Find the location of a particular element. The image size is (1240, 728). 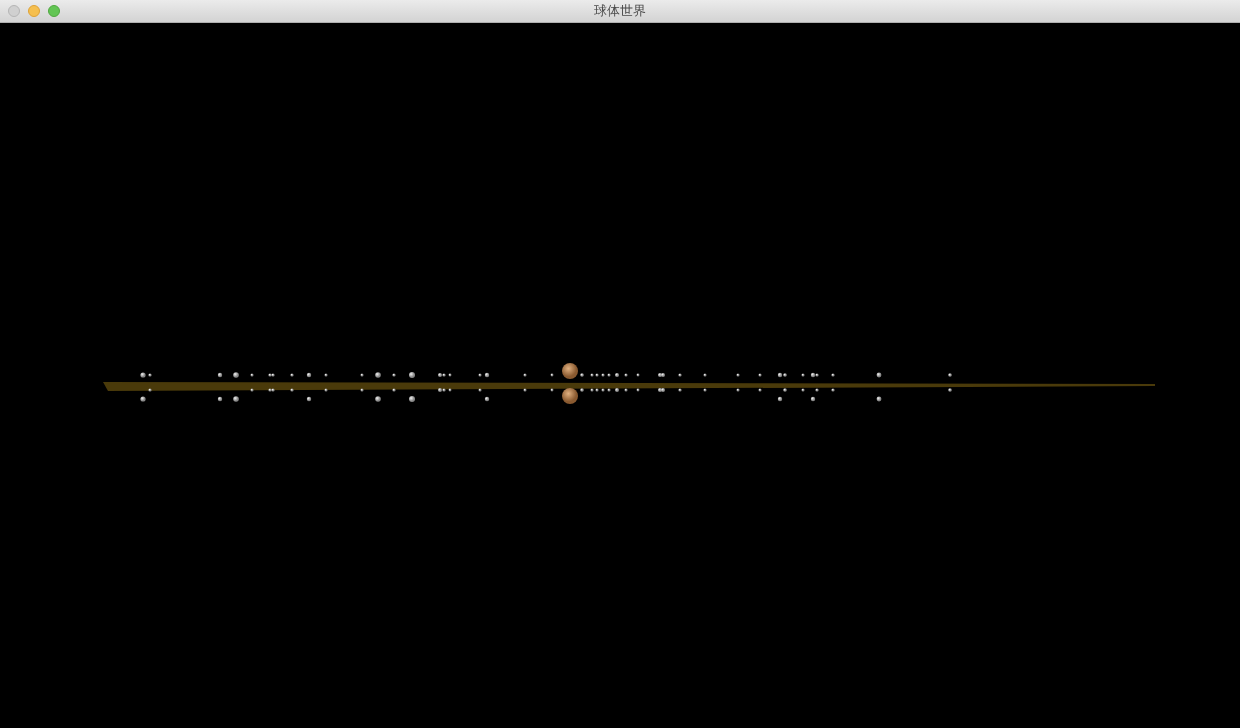

window-title: 球体世界 is located at coordinates (620, 10).